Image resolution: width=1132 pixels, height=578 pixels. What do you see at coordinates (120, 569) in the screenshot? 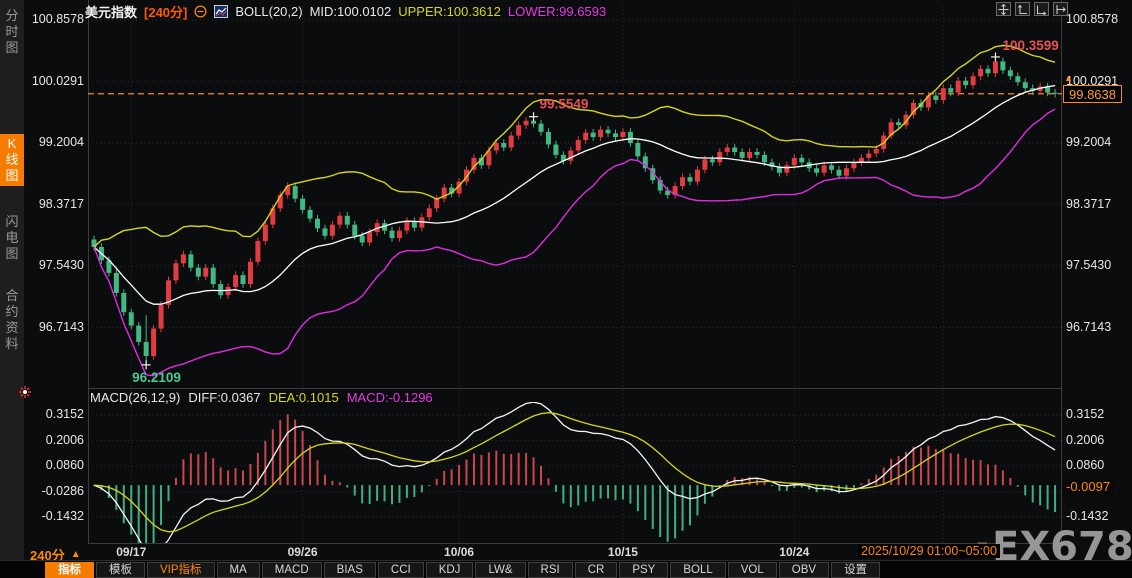
I see `toolbar-button-1: 模板` at bounding box center [120, 569].